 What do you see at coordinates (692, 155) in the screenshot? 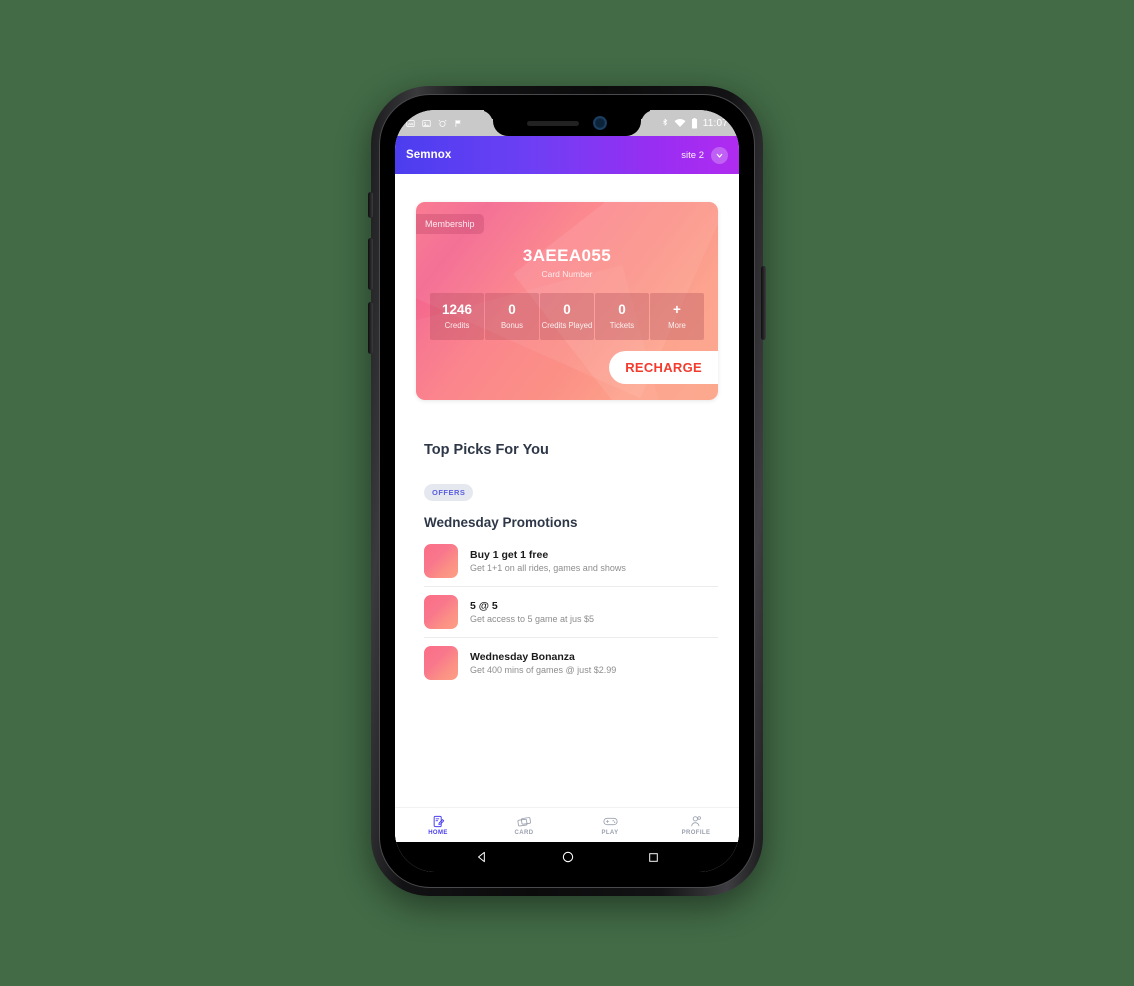
I see `site-selector-label: site 2` at bounding box center [692, 155].